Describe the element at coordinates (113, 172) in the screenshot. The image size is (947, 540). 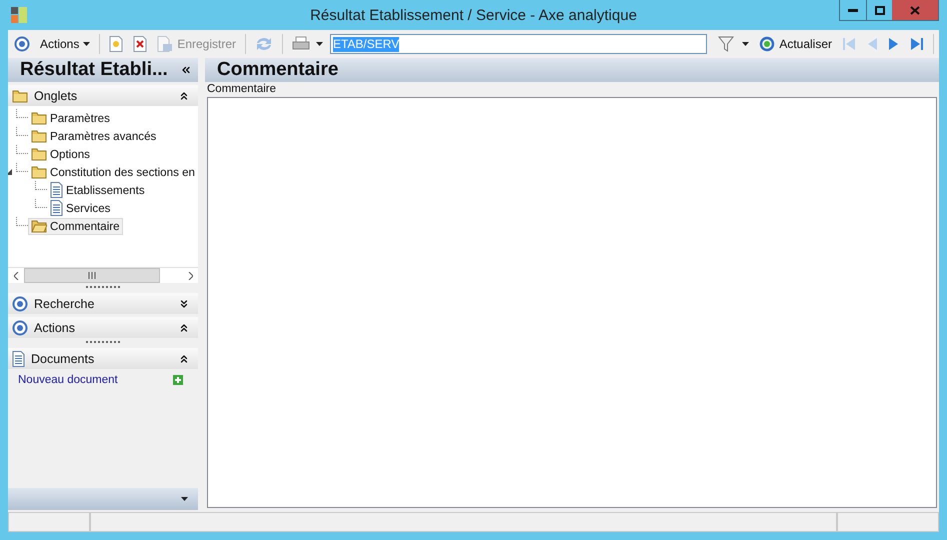
I see `tree-item: Constitution des sections en` at that location.